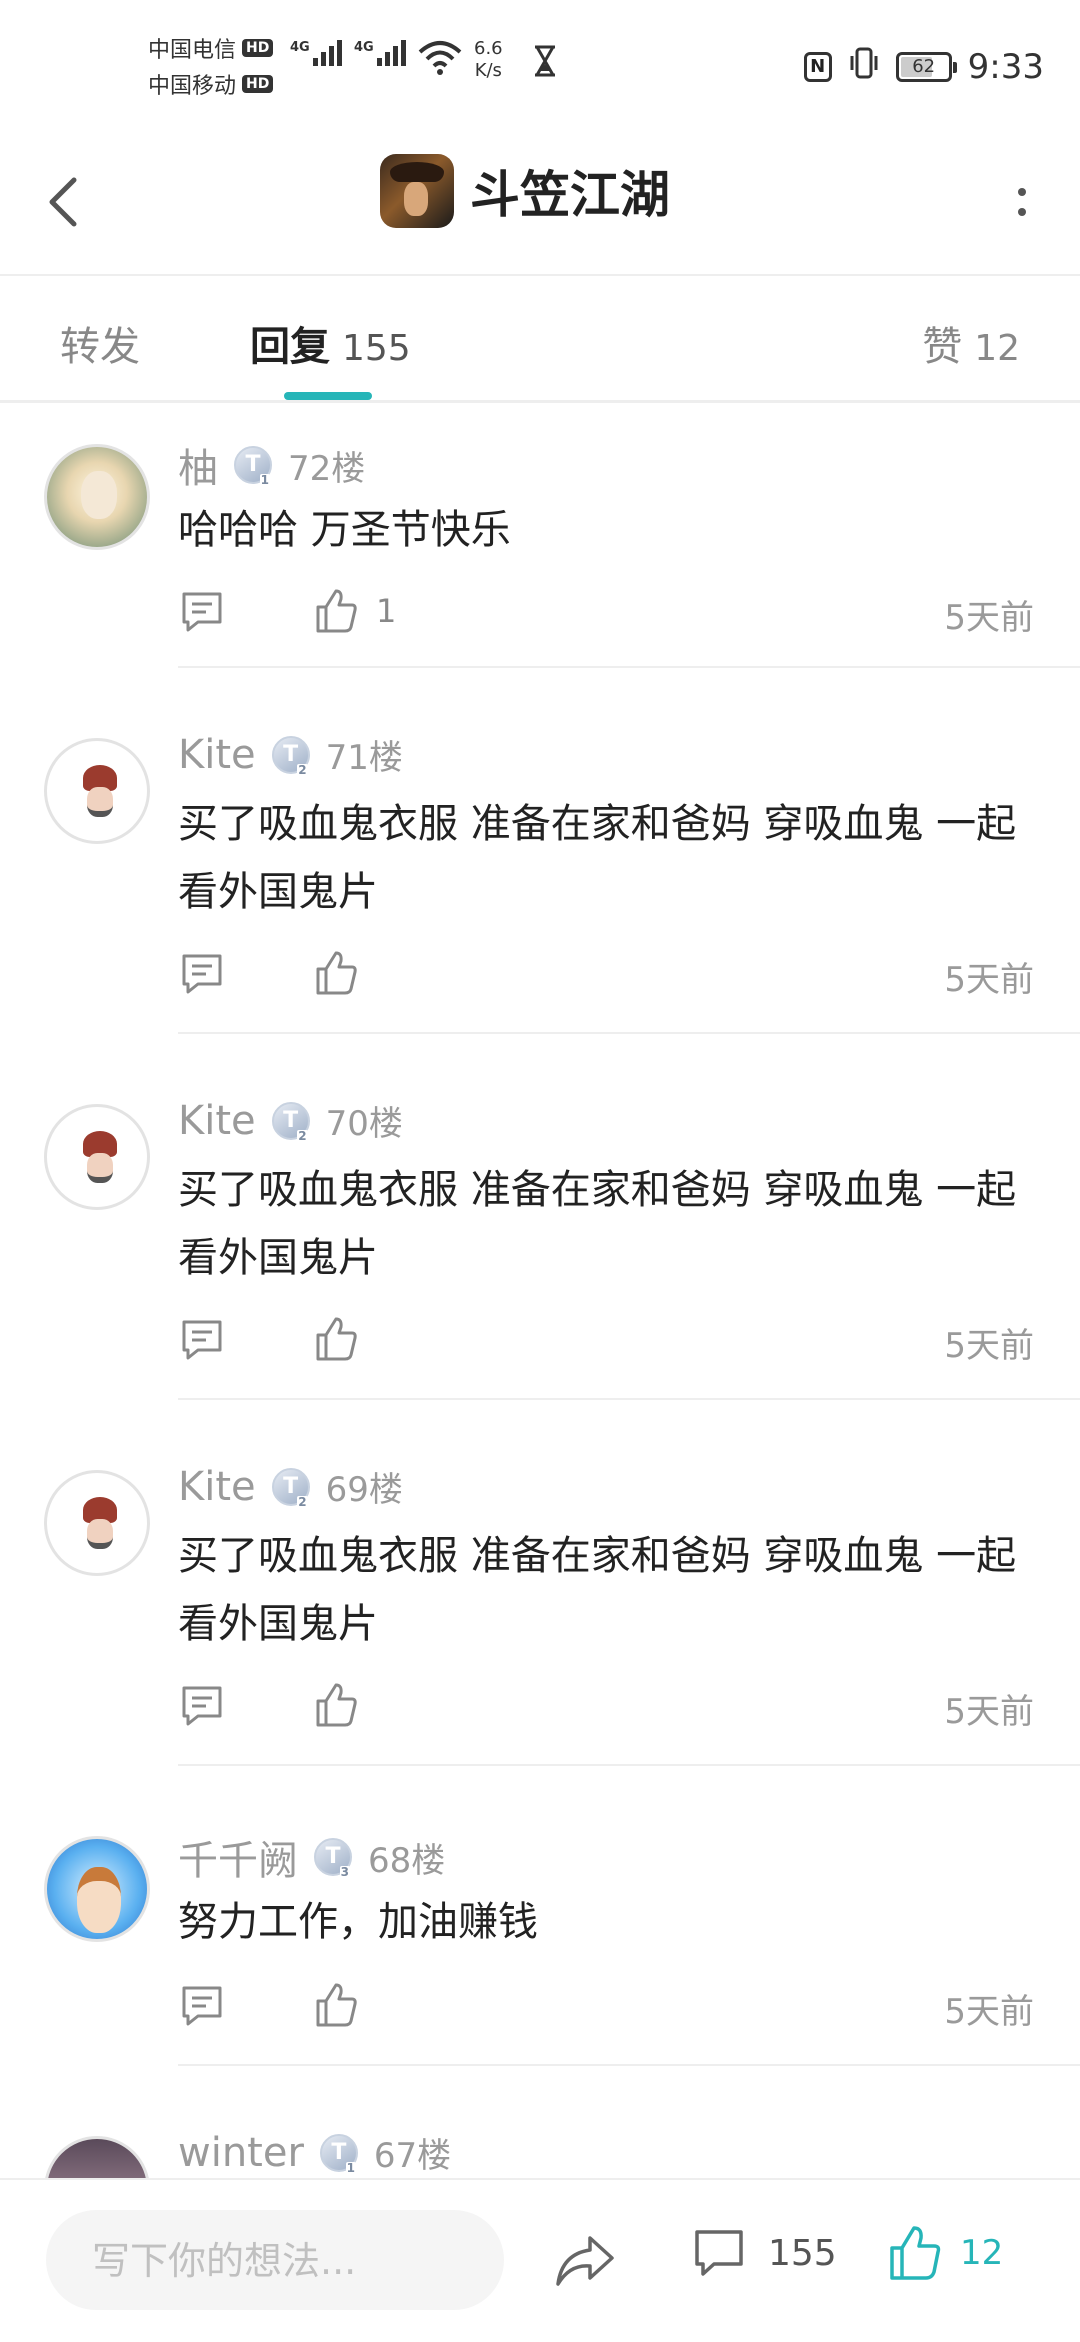 This screenshot has height=2342, width=1080. Describe the element at coordinates (198, 465) in the screenshot. I see `username: 柚` at that location.